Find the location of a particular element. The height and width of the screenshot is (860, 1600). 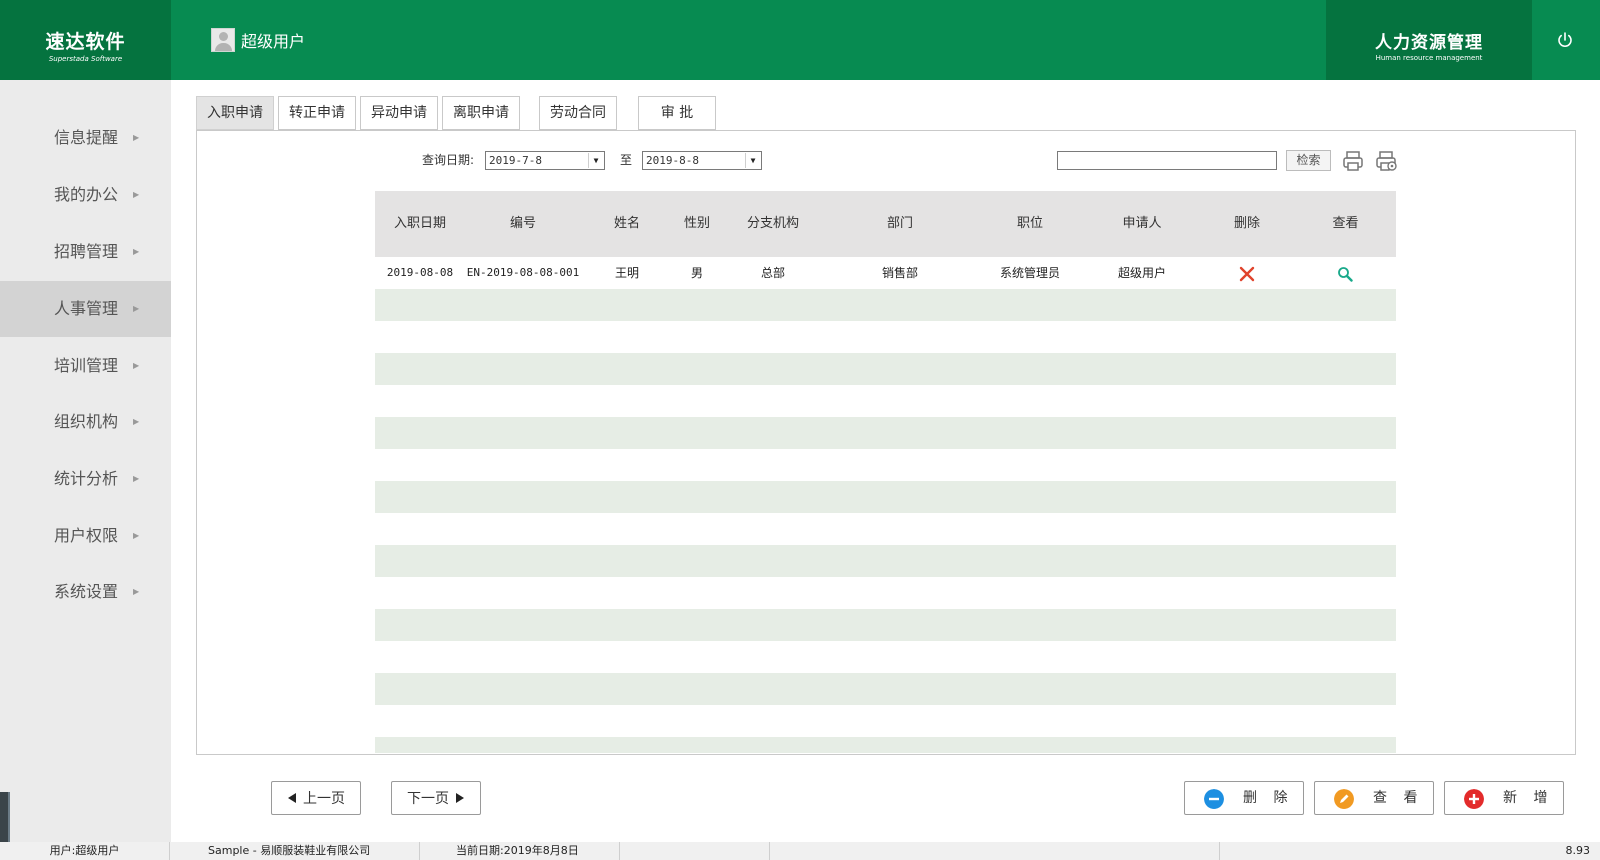

tab-approval: 审 批 is located at coordinates (677, 113).